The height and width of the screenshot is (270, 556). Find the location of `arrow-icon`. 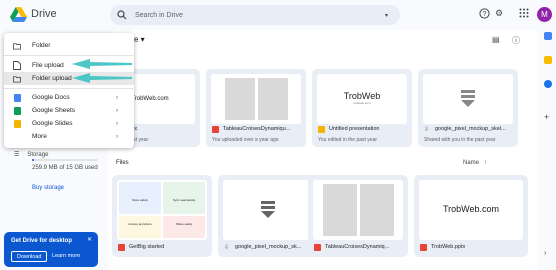

arrow-icon is located at coordinates (102, 78).